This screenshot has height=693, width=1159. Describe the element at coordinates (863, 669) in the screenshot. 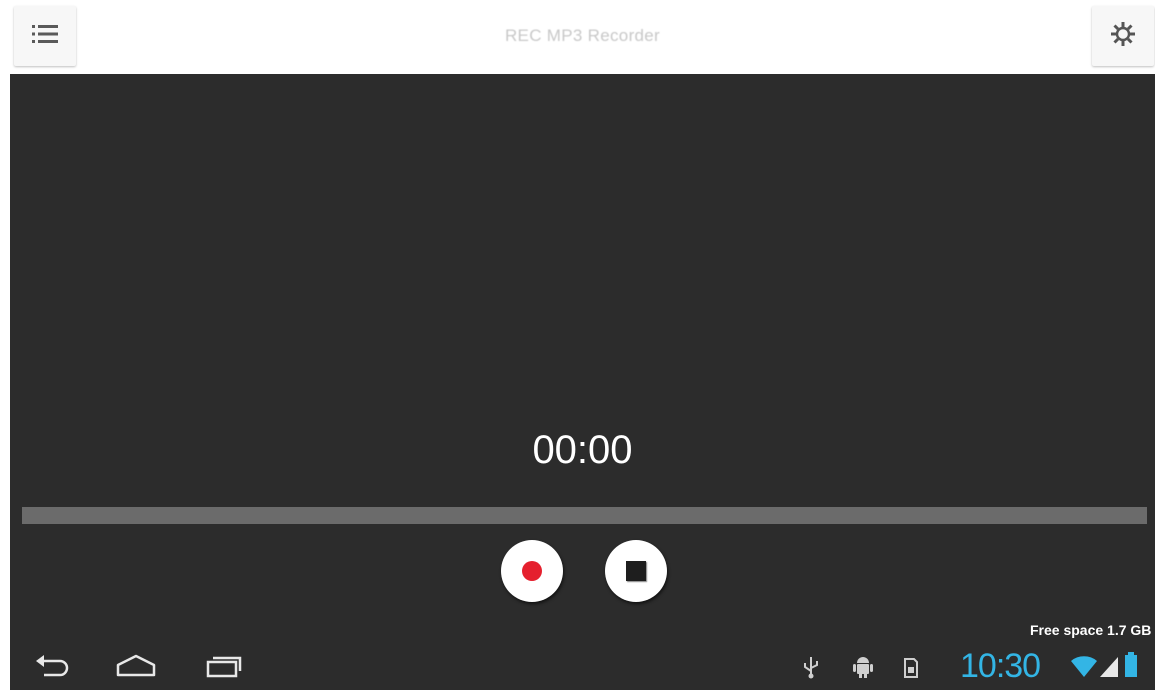

I see `android-debug-icon` at that location.